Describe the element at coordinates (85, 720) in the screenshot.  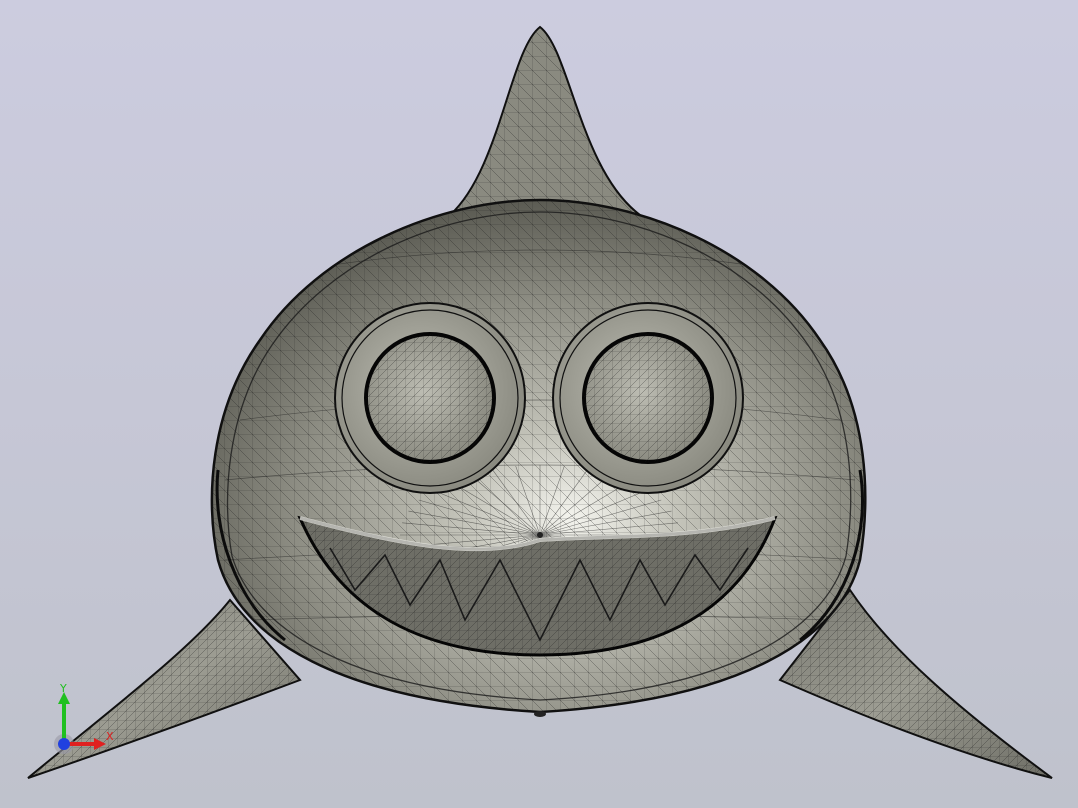
I see `axis-triad: Y X` at that location.